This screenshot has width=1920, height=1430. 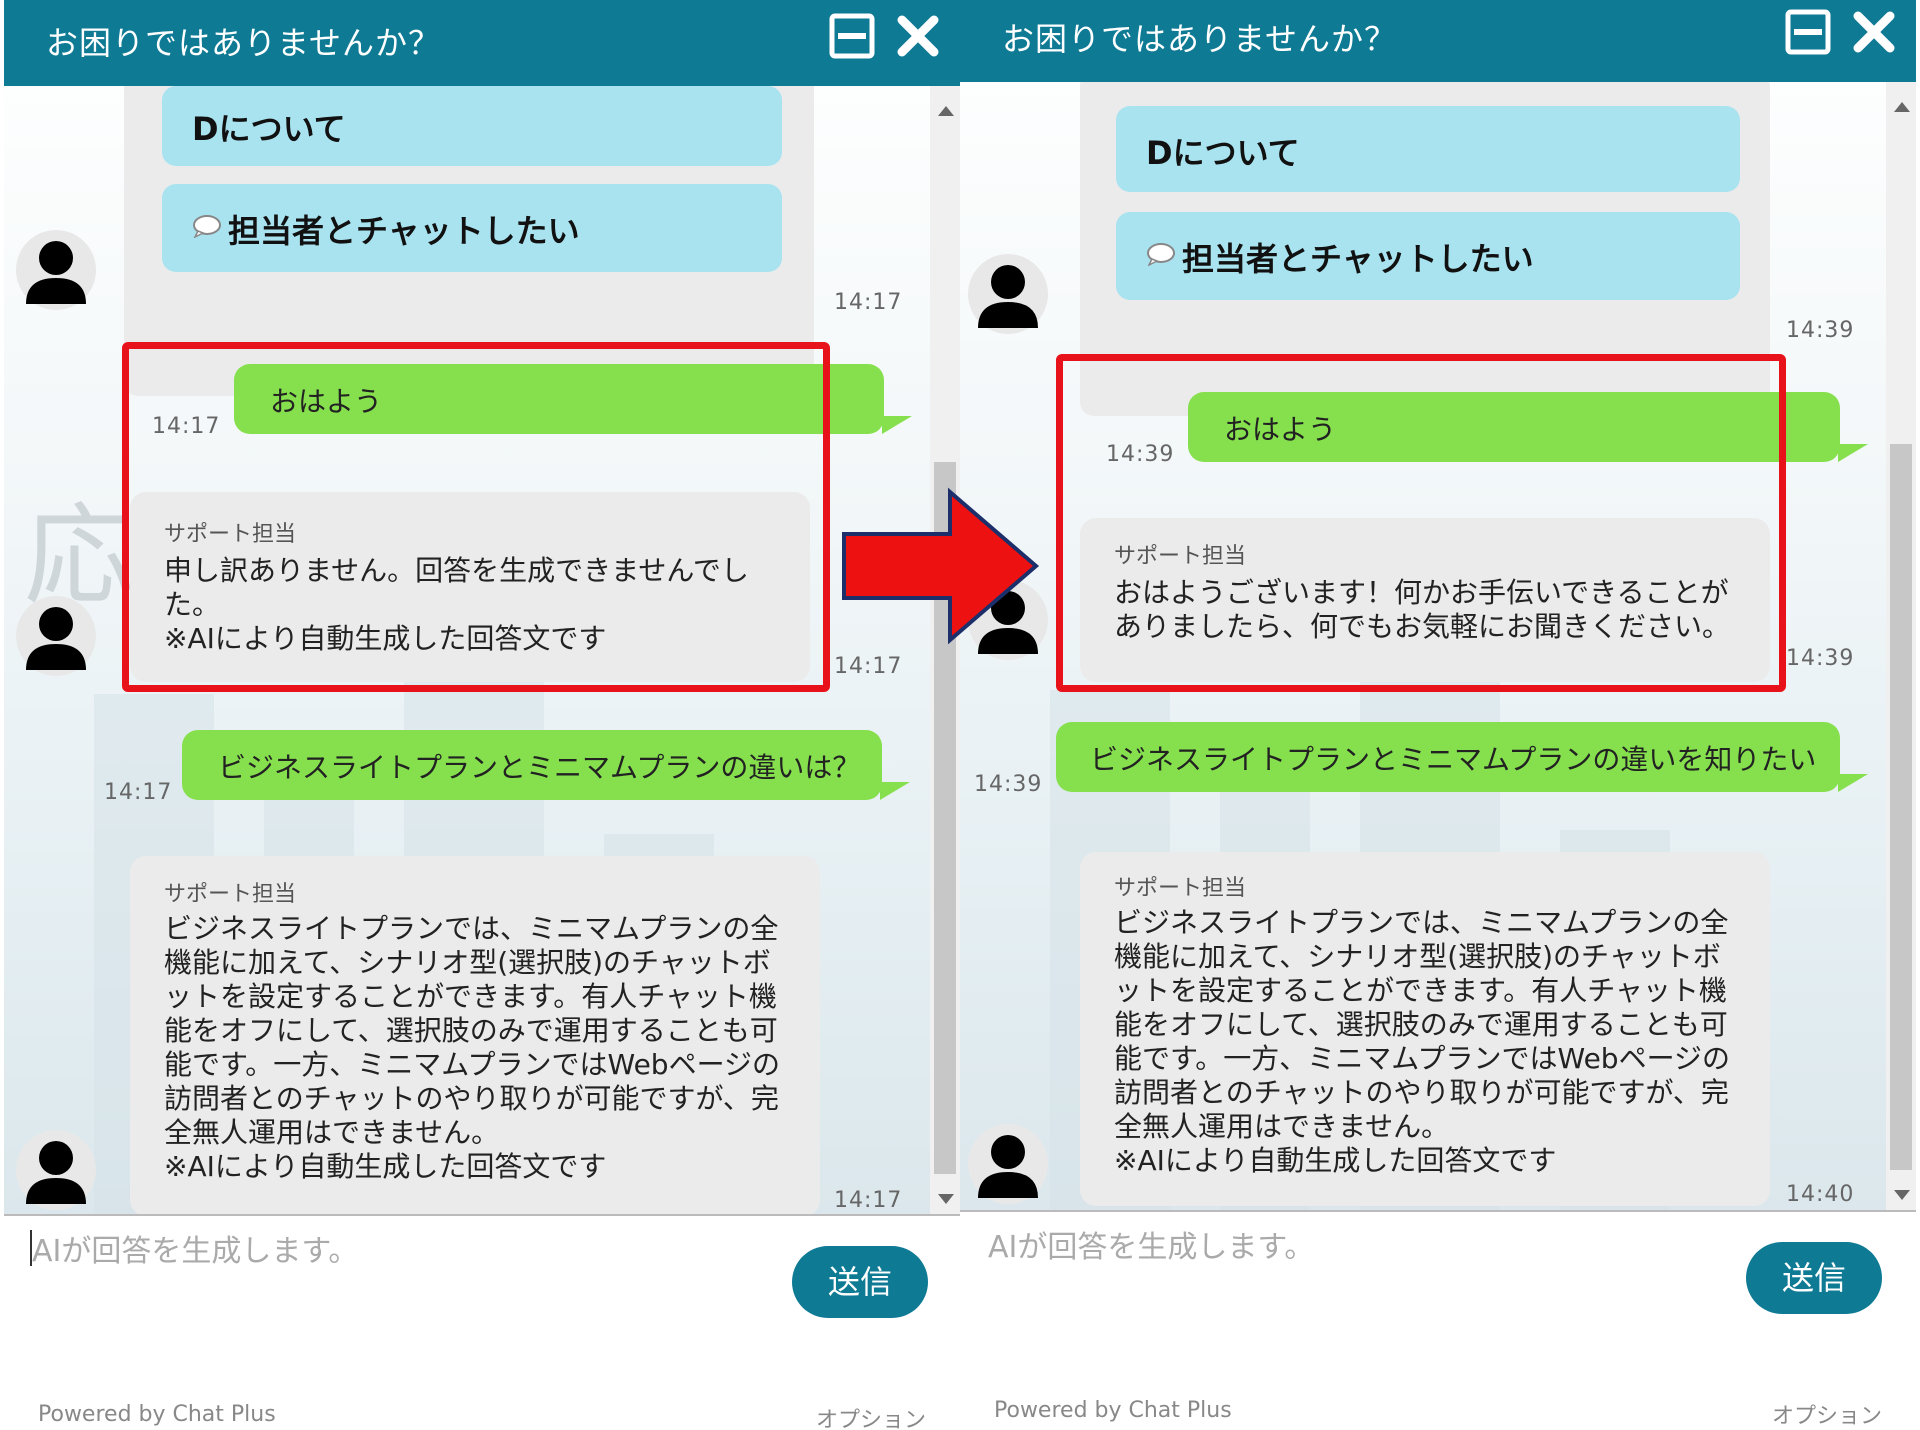 I want to click on user-message: ビジネスライトプランとミニマムプランの違いを知りたい, so click(x=1448, y=757).